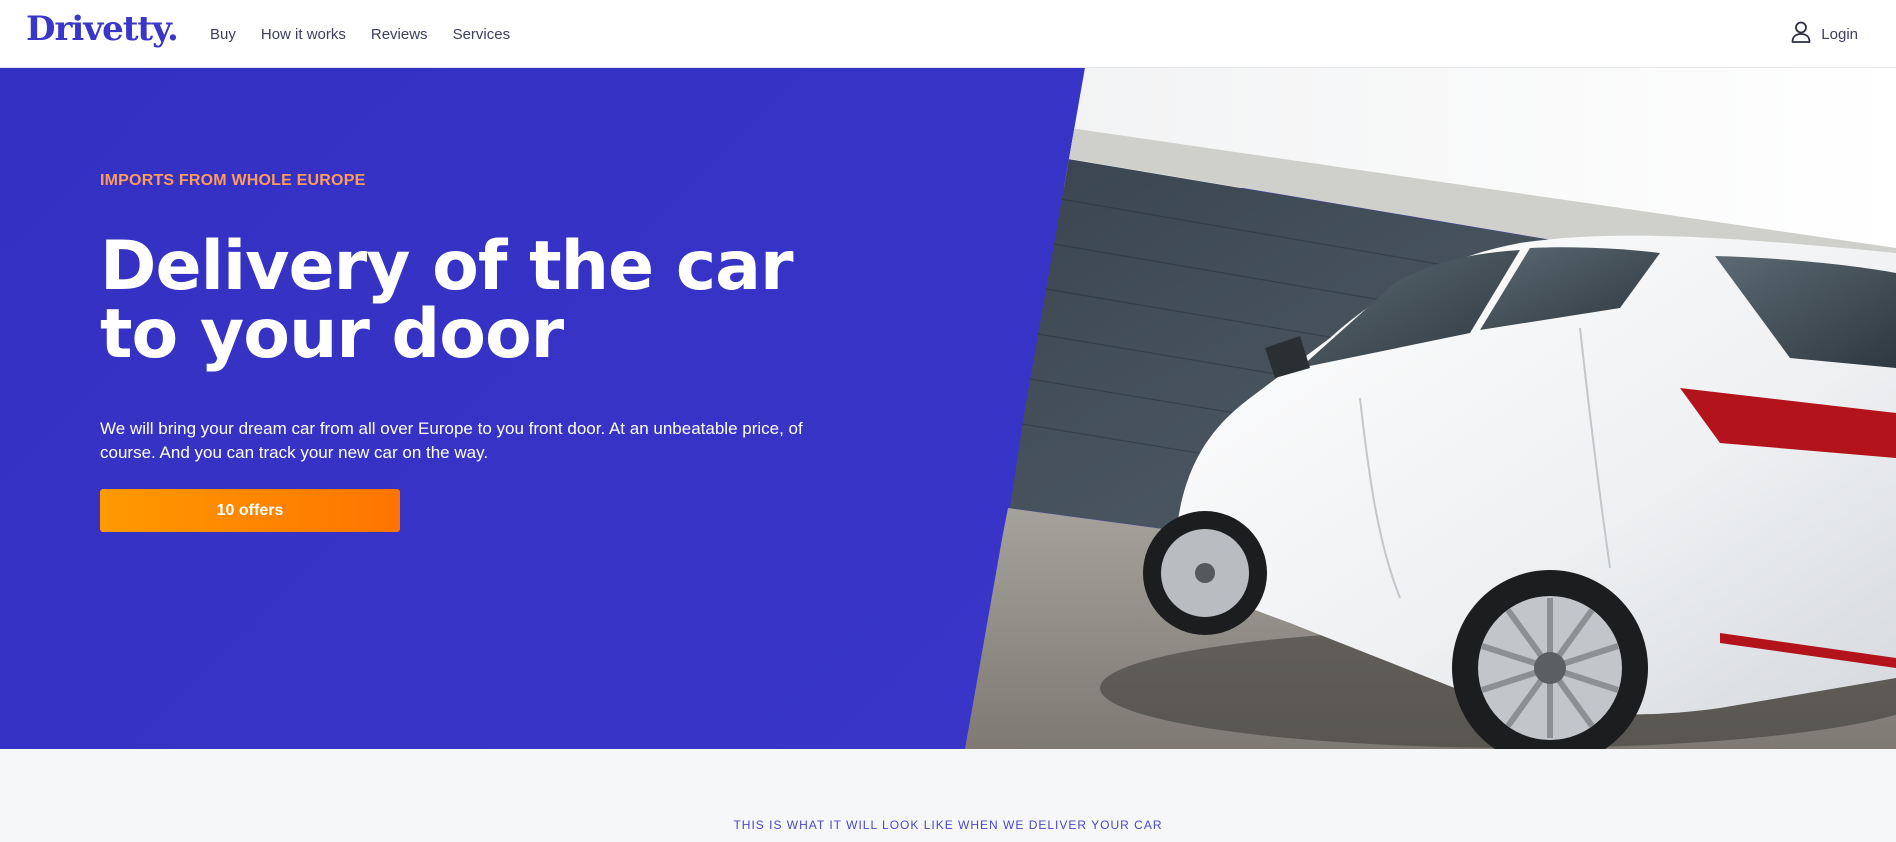 Image resolution: width=1896 pixels, height=842 pixels. What do you see at coordinates (223, 34) in the screenshot?
I see `nav-item-buy: Buy` at bounding box center [223, 34].